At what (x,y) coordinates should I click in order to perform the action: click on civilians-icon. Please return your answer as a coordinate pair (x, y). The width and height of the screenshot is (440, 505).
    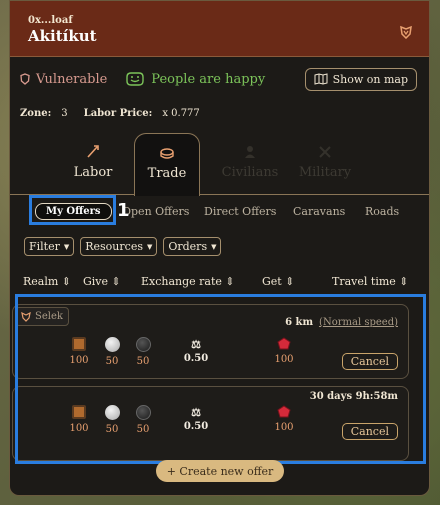
    Looking at the image, I should click on (250, 152).